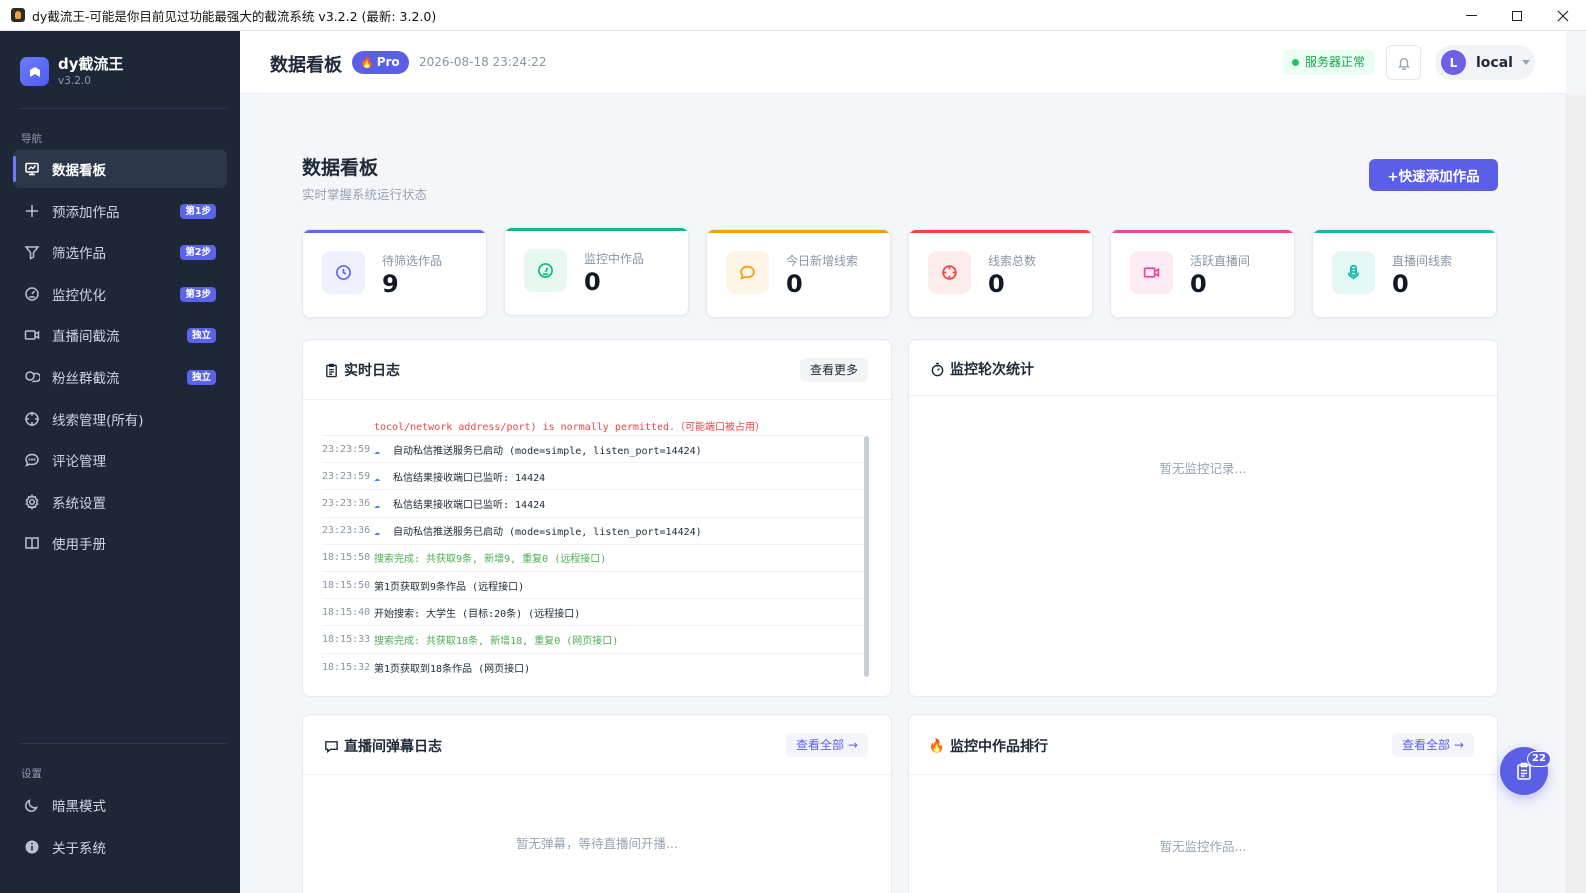  I want to click on nav-section-label: 导航, so click(31, 139).